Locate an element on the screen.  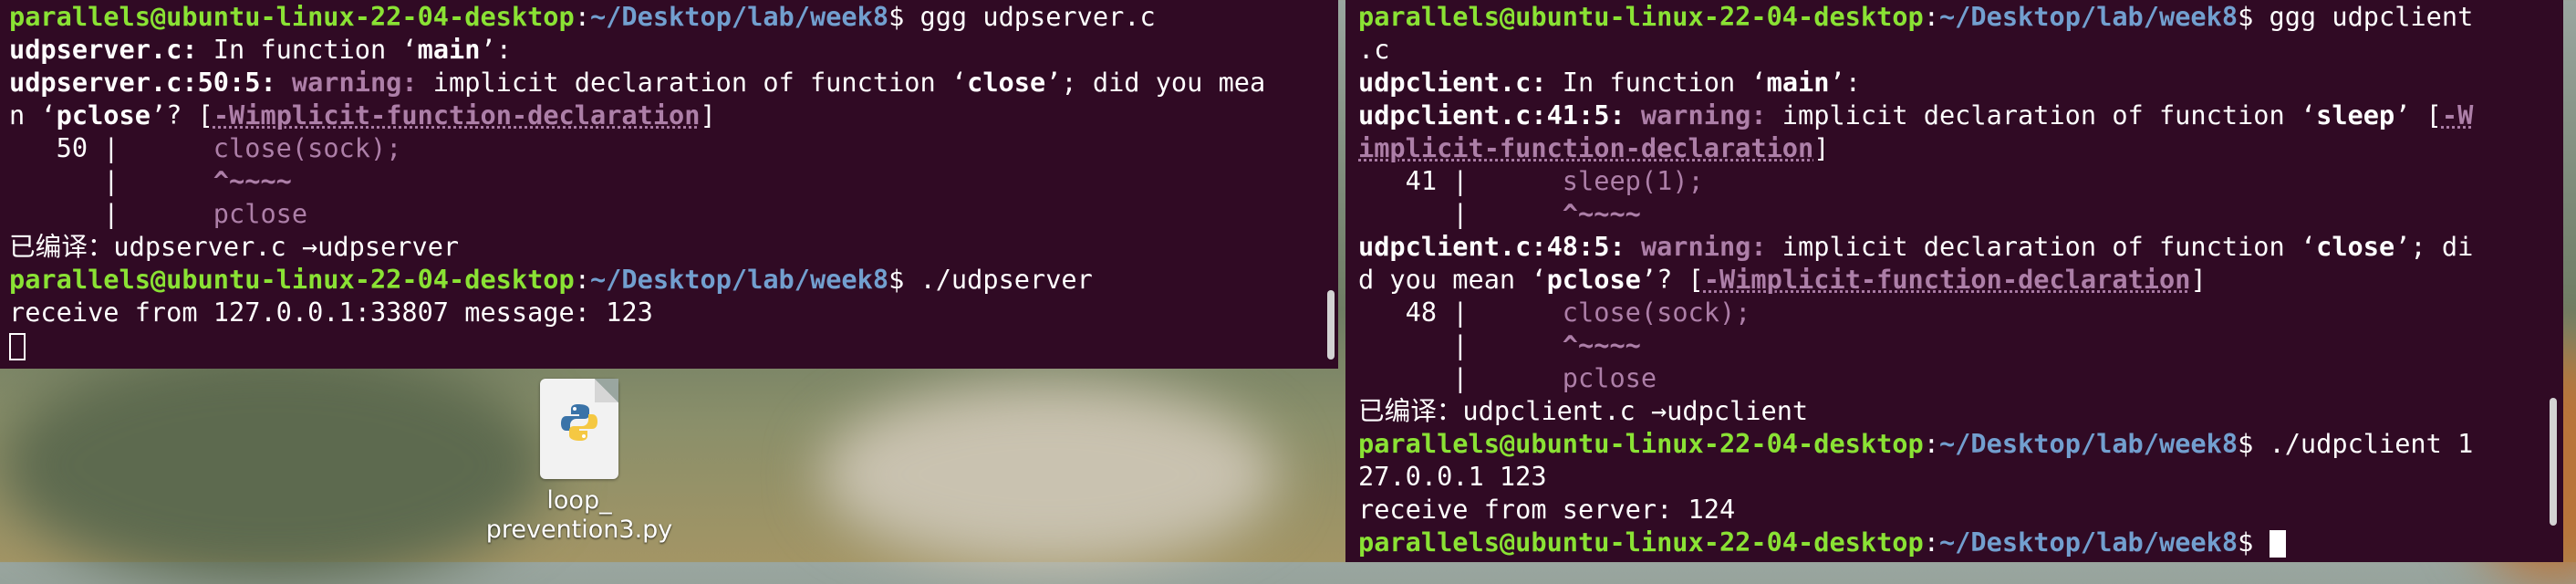
terminal-line is located at coordinates (655, 344).